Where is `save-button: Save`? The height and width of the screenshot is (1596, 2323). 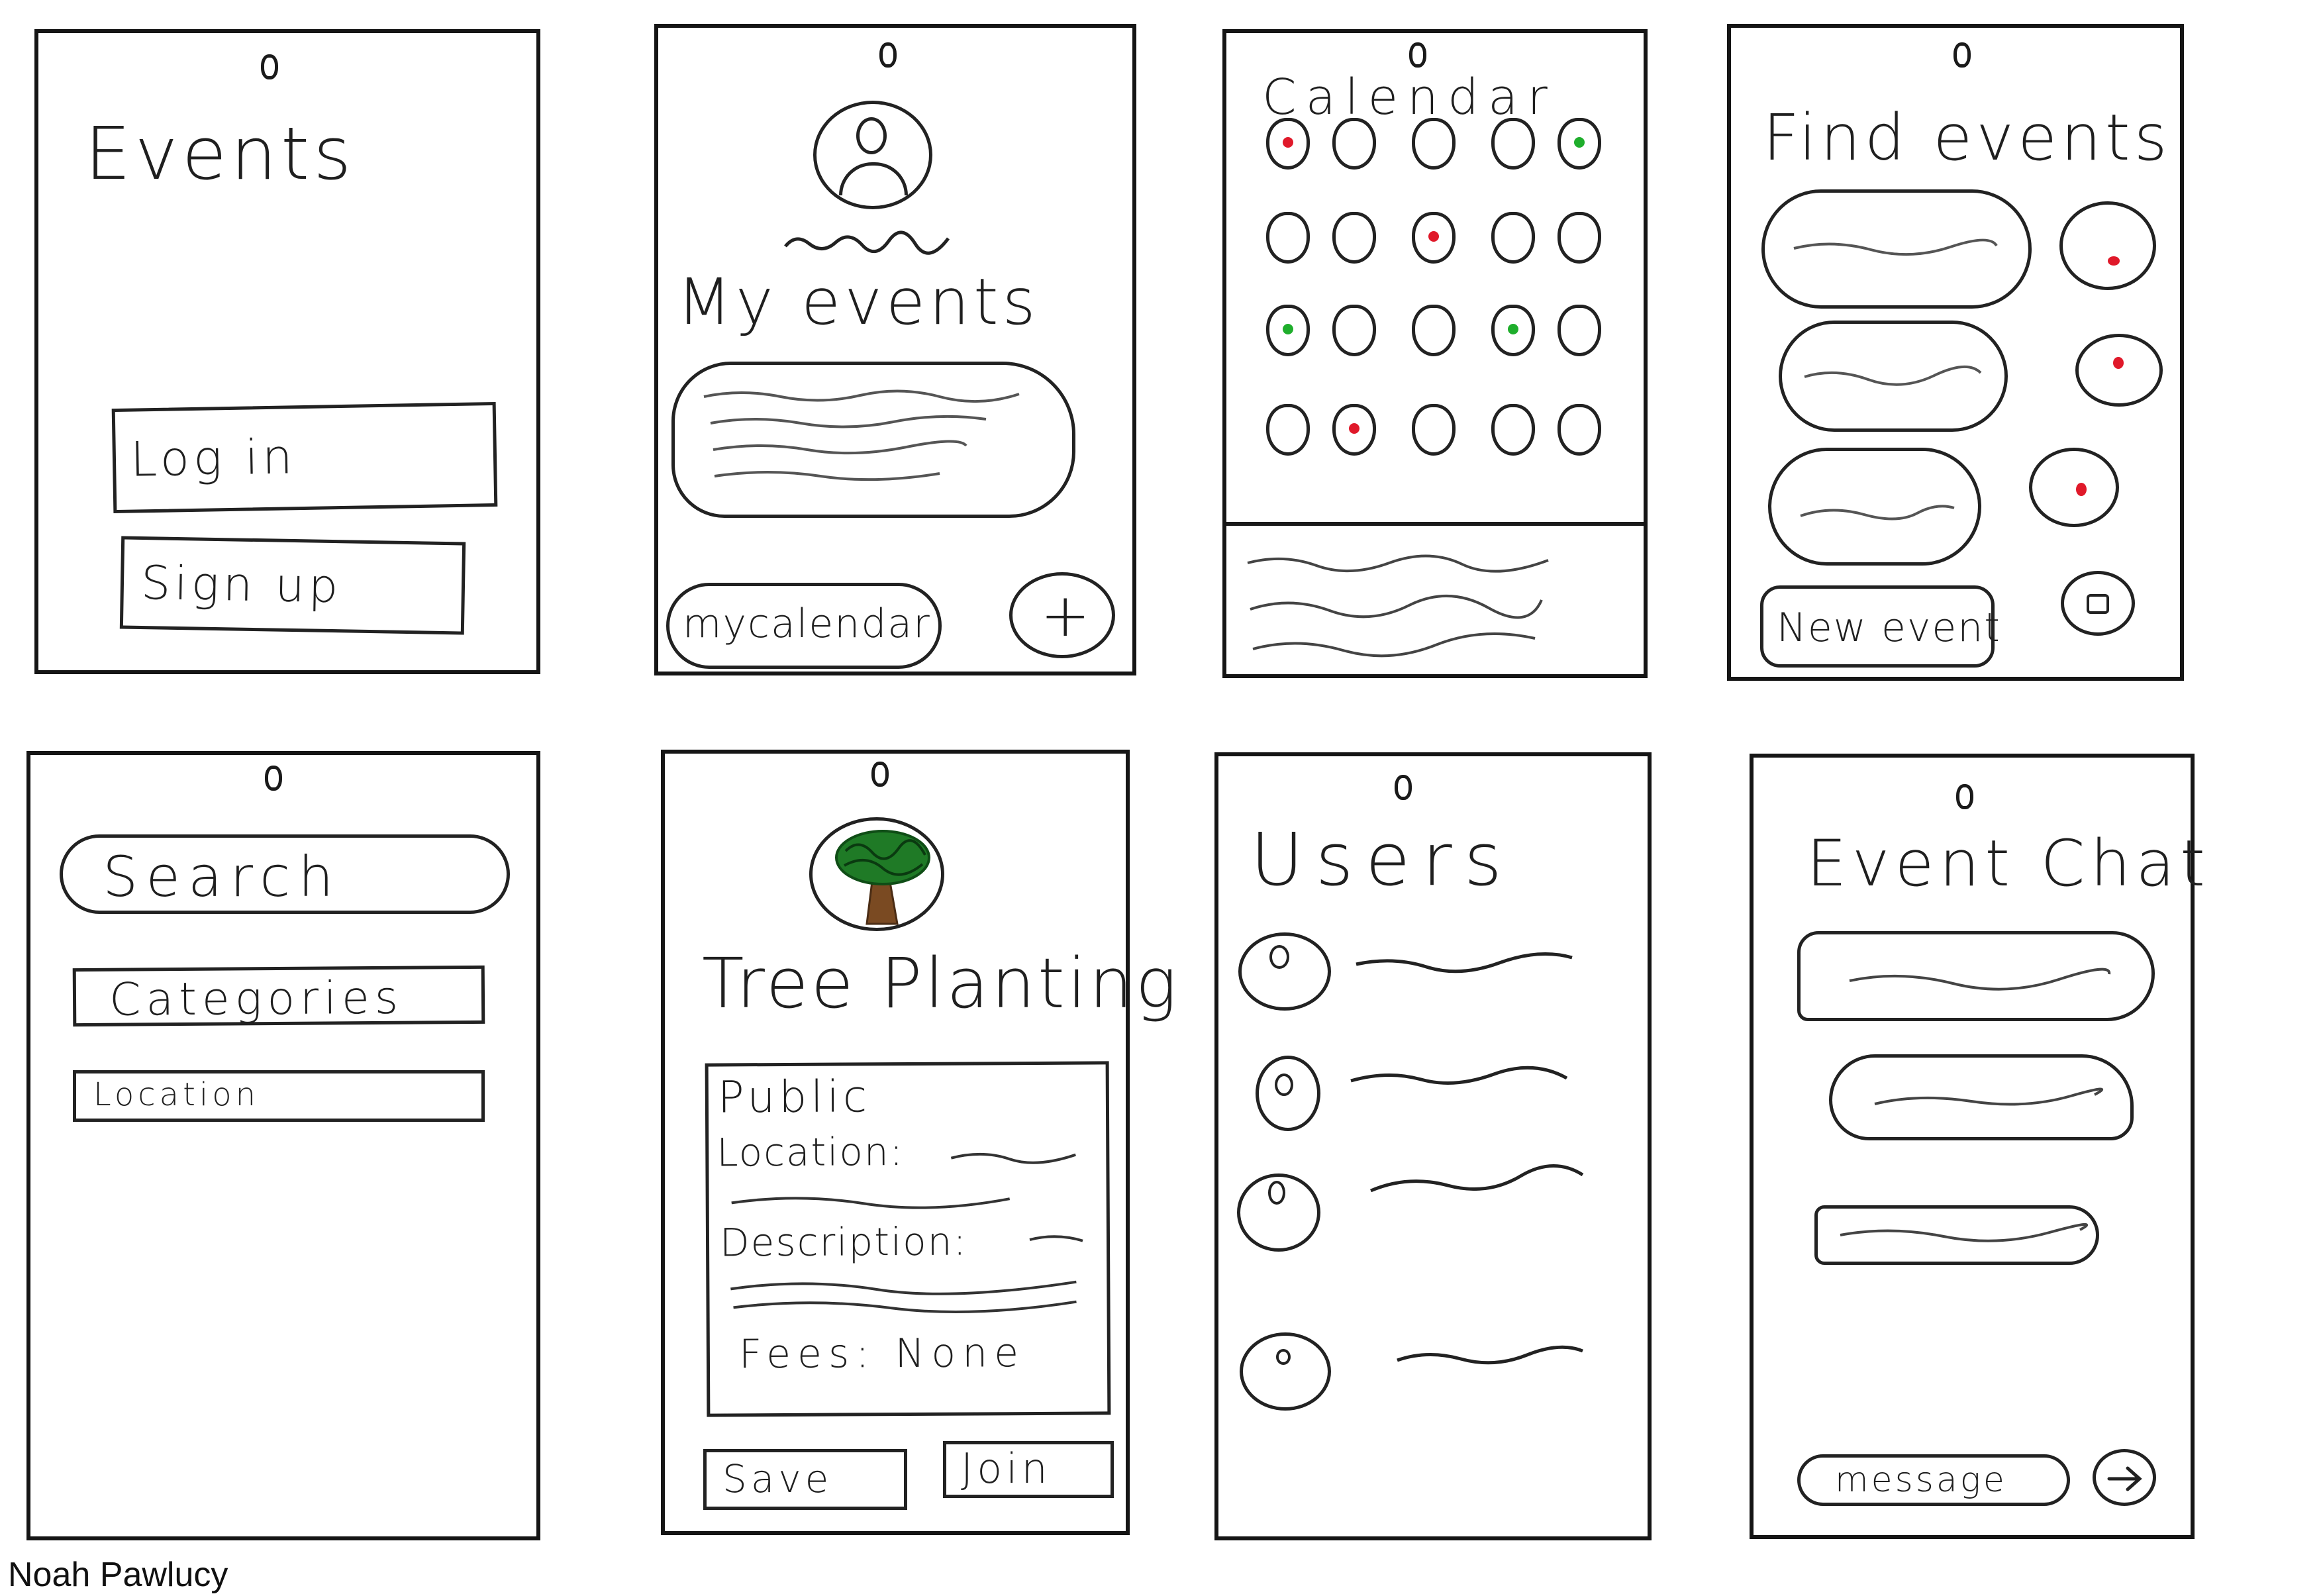 save-button: Save is located at coordinates (805, 1479).